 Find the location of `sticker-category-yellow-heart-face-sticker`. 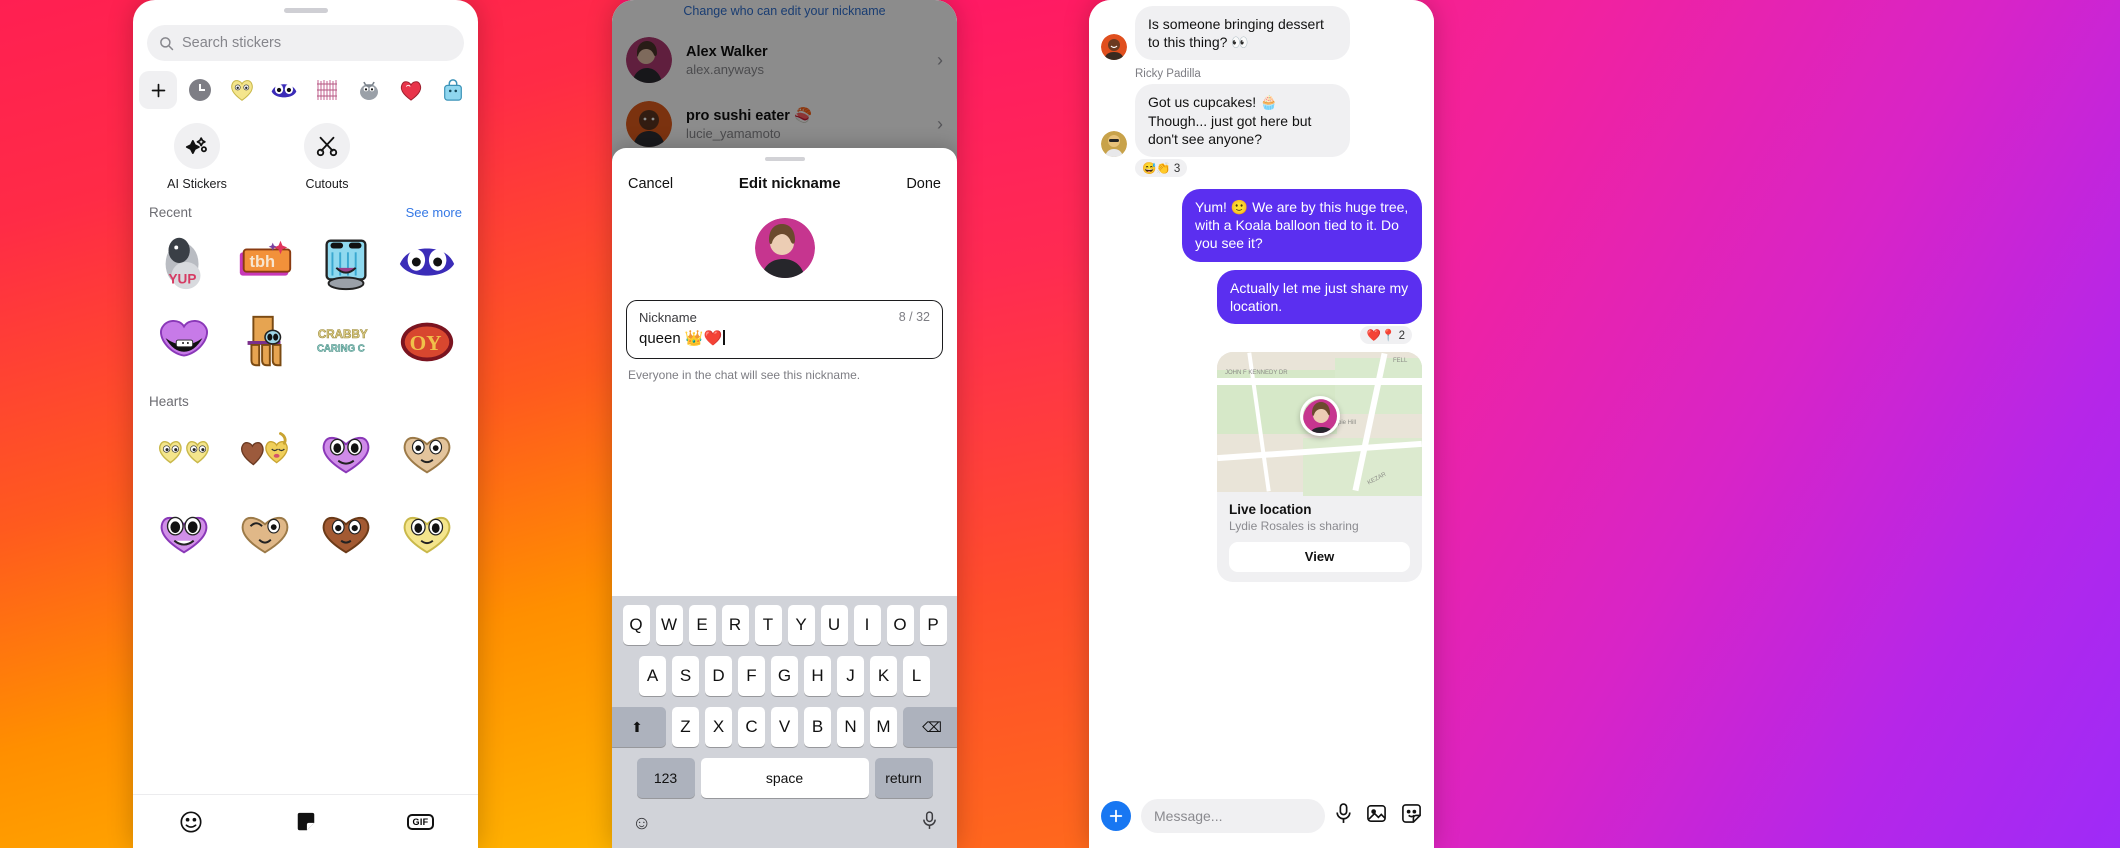

sticker-category-yellow-heart-face-sticker is located at coordinates (242, 90).